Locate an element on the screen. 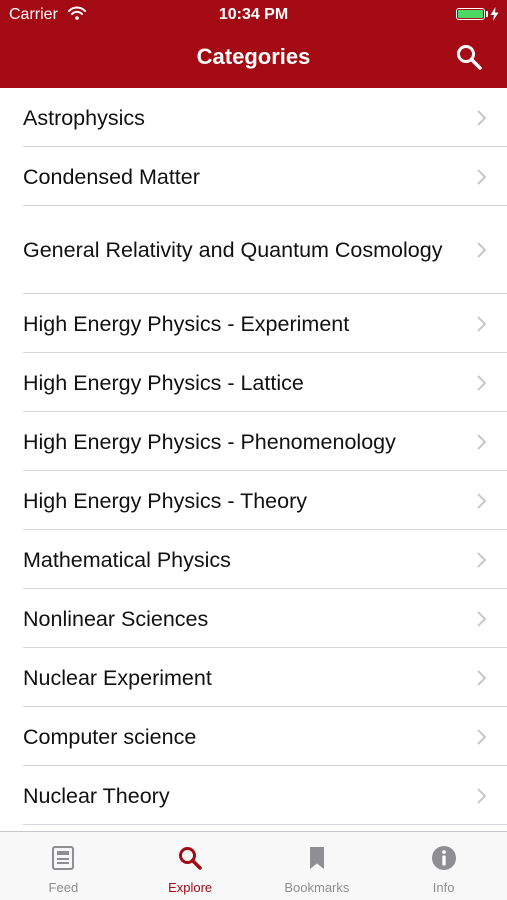 This screenshot has height=900, width=507. bookmark-icon is located at coordinates (316, 858).